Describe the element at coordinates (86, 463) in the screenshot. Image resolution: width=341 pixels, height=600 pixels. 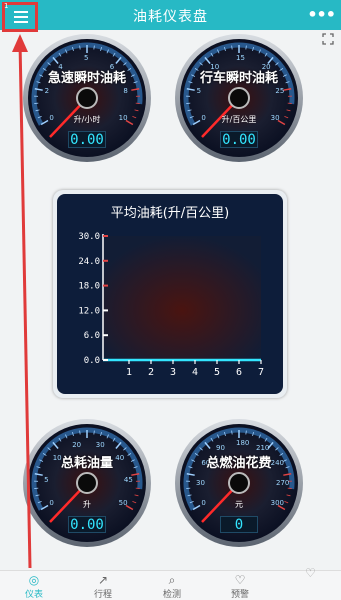
I see `gauge-title: 总耗油量` at that location.